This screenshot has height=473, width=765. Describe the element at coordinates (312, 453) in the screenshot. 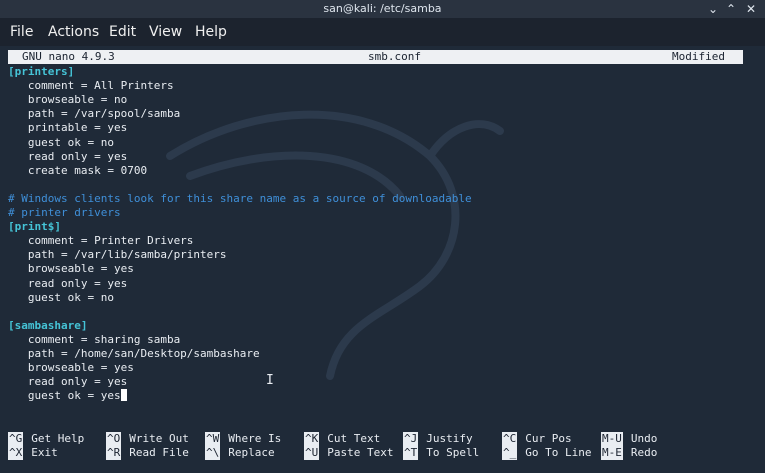

I see `shortcut-key: ^U` at that location.